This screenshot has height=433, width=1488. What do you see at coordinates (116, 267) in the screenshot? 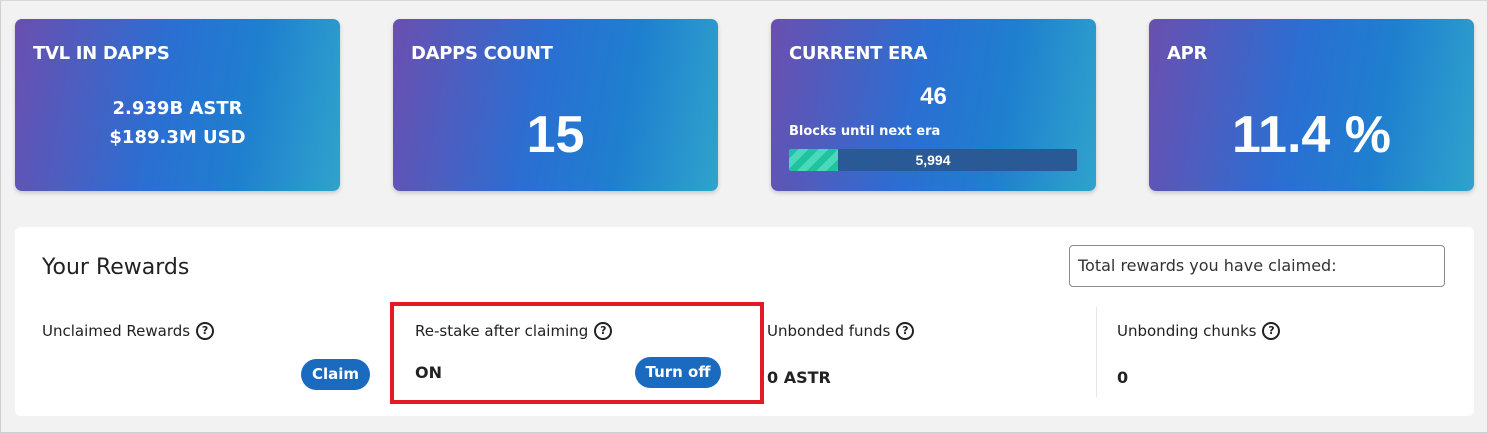
I see `your-rewards-title: Your Rewards` at bounding box center [116, 267].